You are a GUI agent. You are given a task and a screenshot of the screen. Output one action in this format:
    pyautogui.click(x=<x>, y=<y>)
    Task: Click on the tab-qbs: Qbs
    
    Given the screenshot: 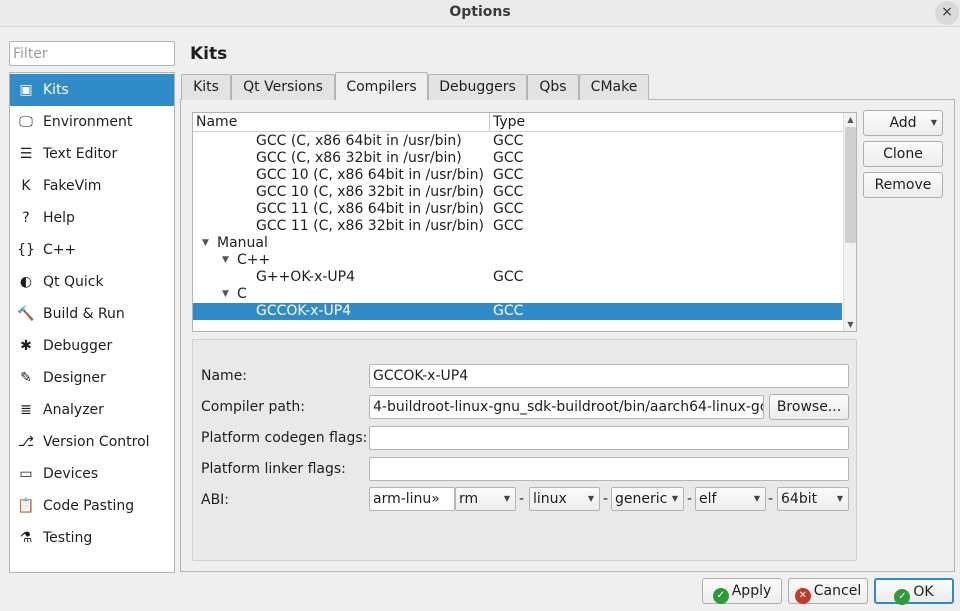 What is the action you would take?
    pyautogui.click(x=553, y=87)
    